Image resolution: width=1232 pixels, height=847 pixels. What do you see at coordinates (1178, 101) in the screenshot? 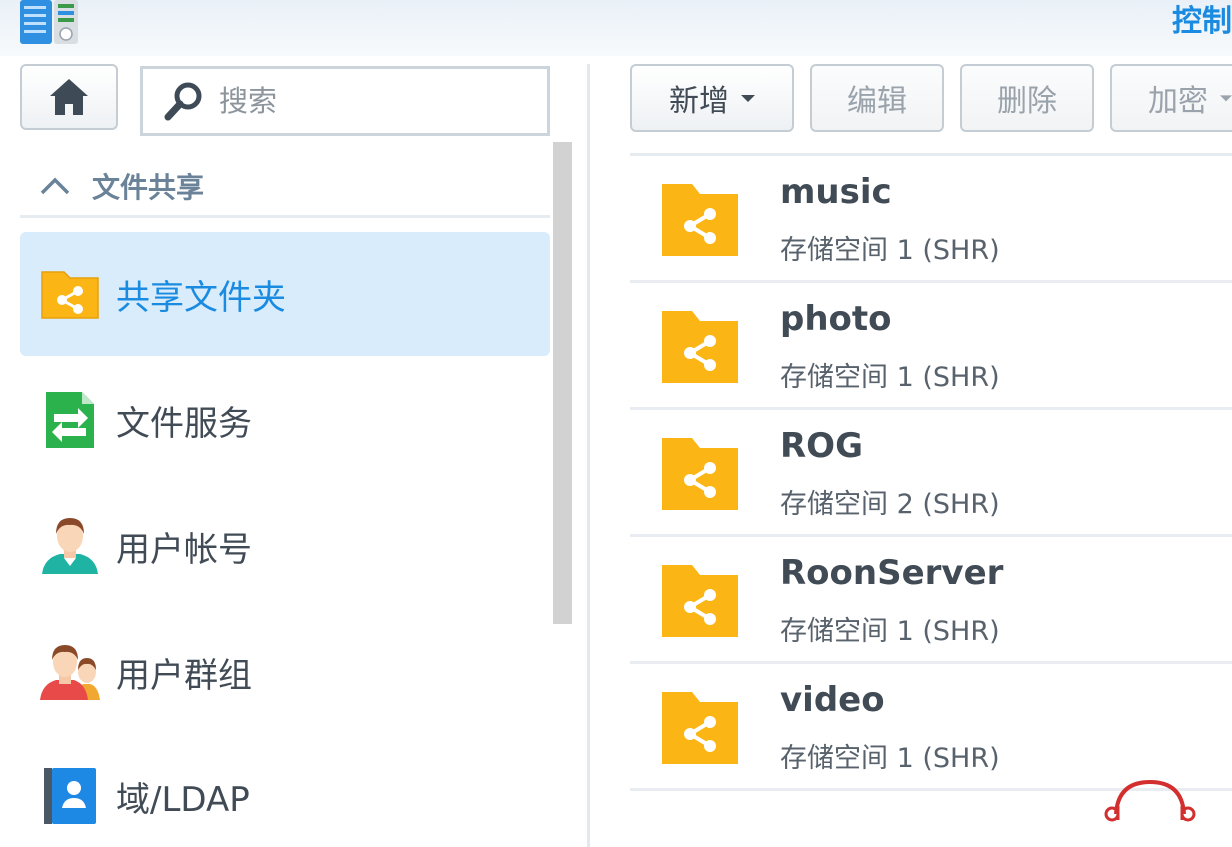
I see `encrypt-button-label: 加密` at bounding box center [1178, 101].